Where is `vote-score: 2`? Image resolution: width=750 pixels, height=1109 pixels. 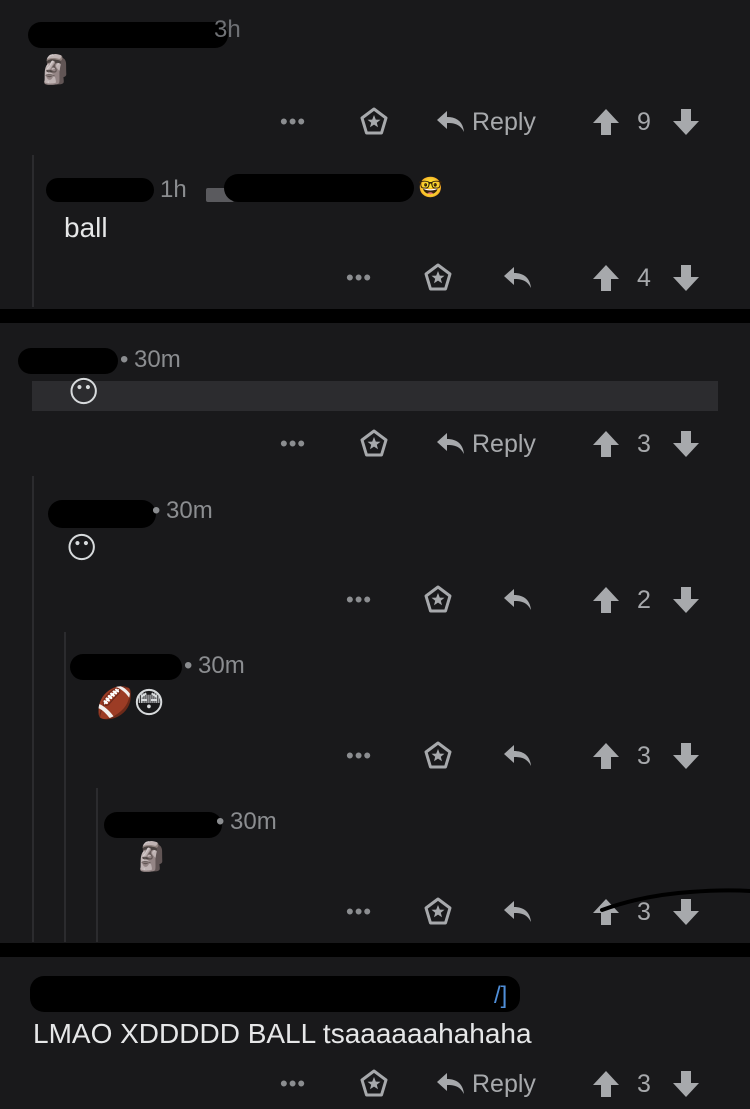
vote-score: 2 is located at coordinates (644, 599).